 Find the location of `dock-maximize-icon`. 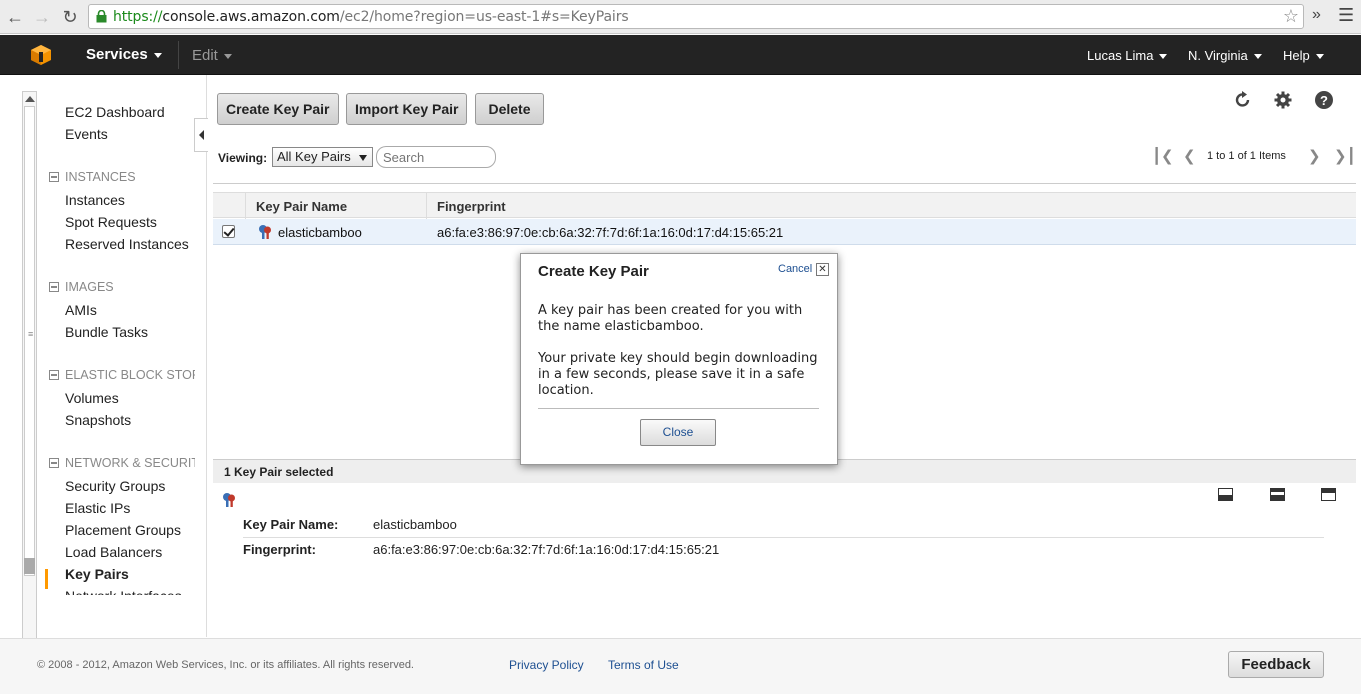

dock-maximize-icon is located at coordinates (1328, 494).